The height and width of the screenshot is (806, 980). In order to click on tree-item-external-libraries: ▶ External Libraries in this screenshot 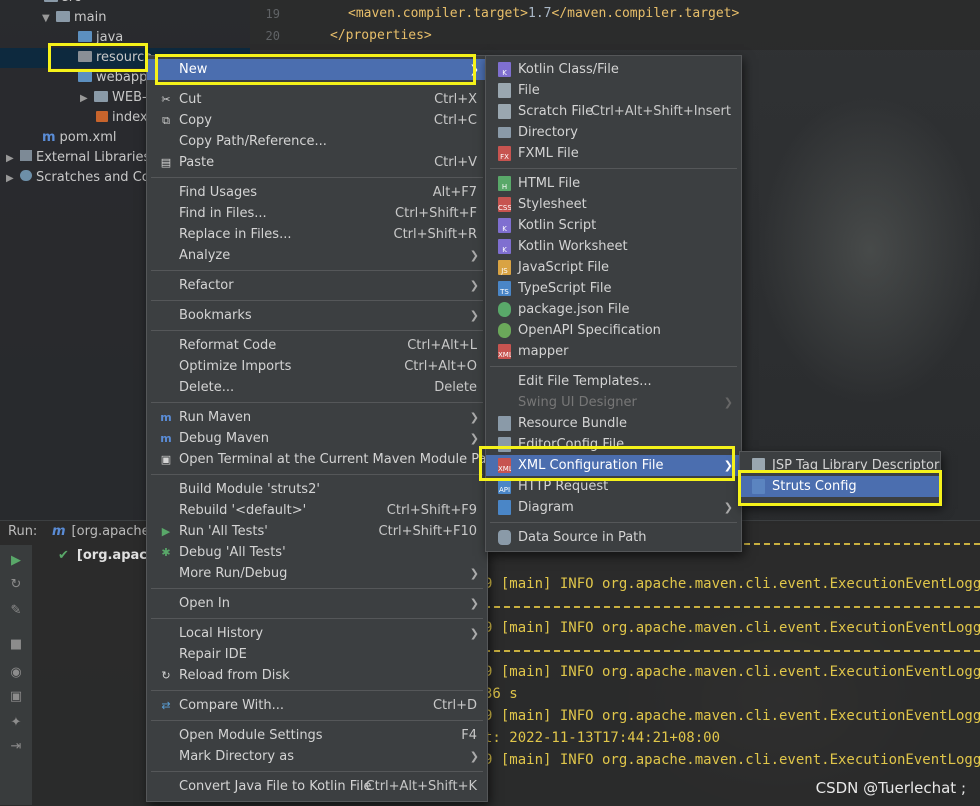, I will do `click(78, 158)`.